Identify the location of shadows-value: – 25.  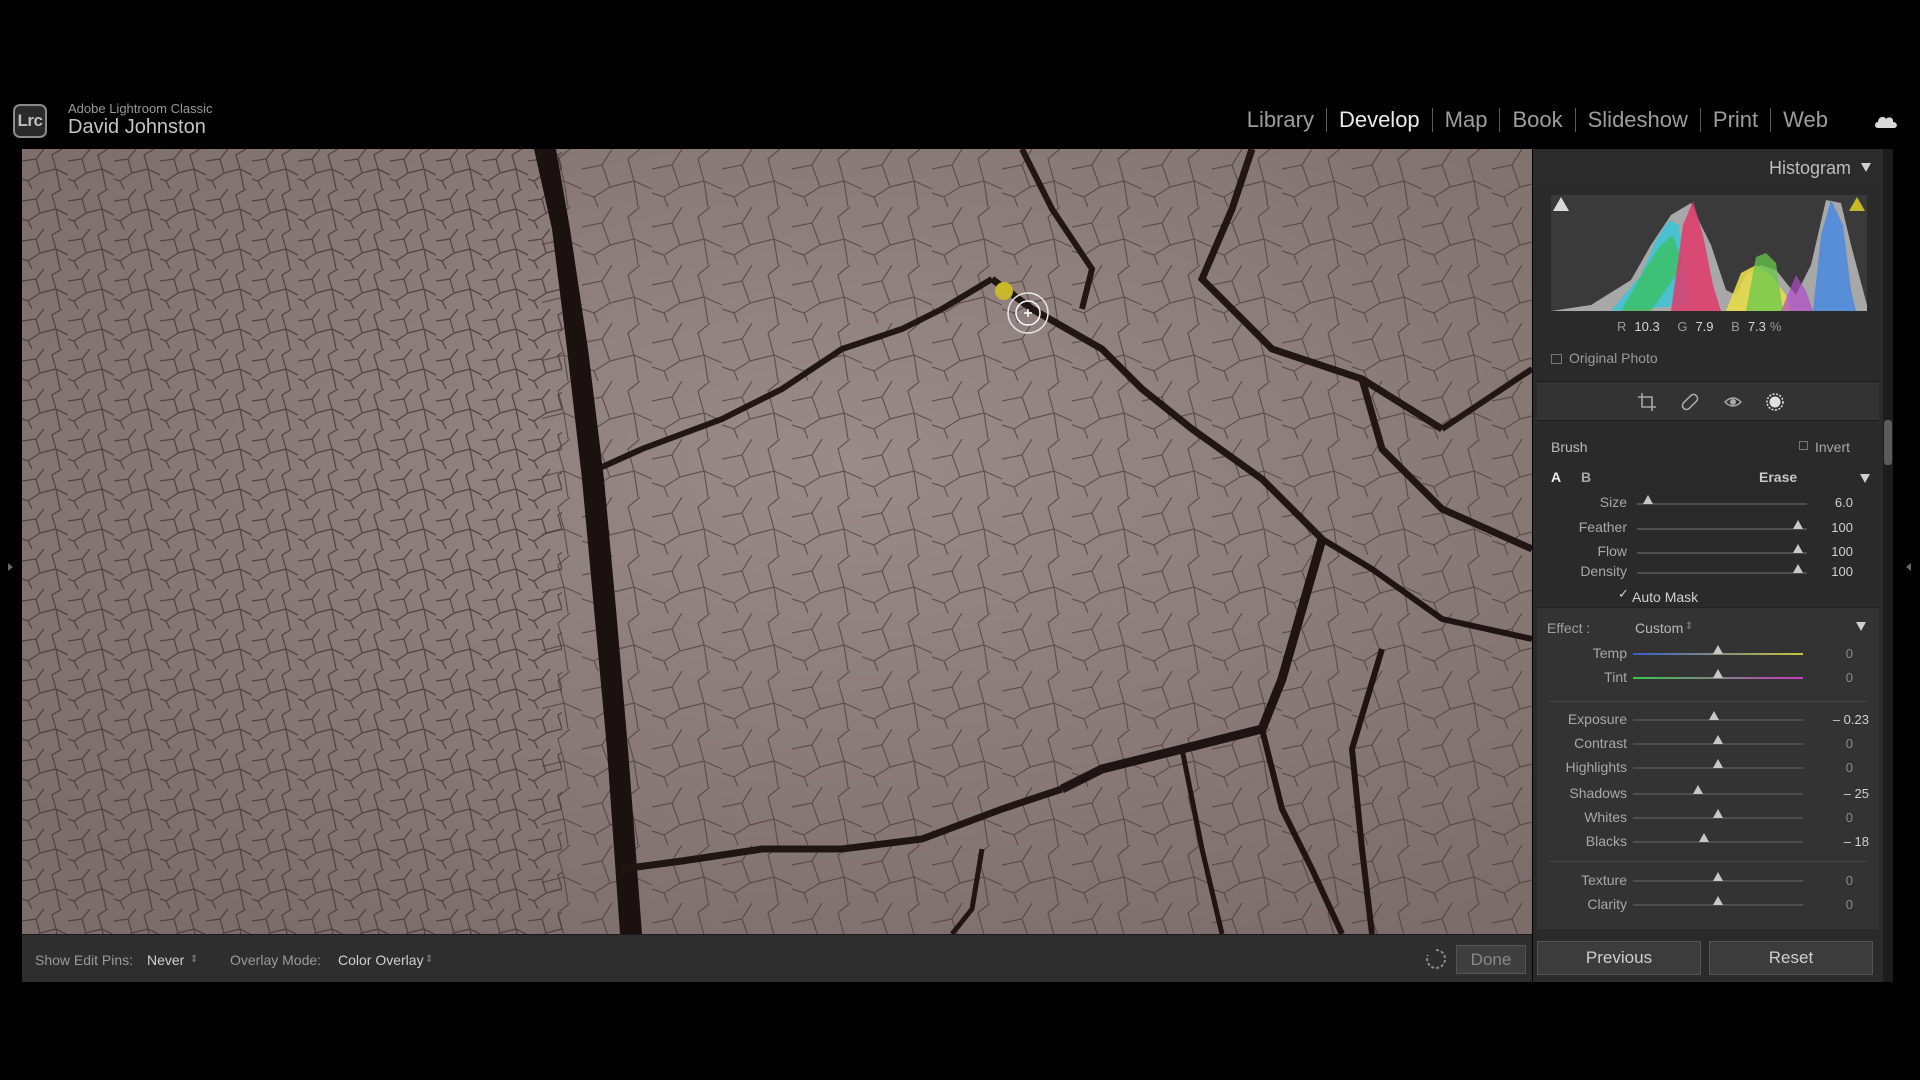
(1836, 793).